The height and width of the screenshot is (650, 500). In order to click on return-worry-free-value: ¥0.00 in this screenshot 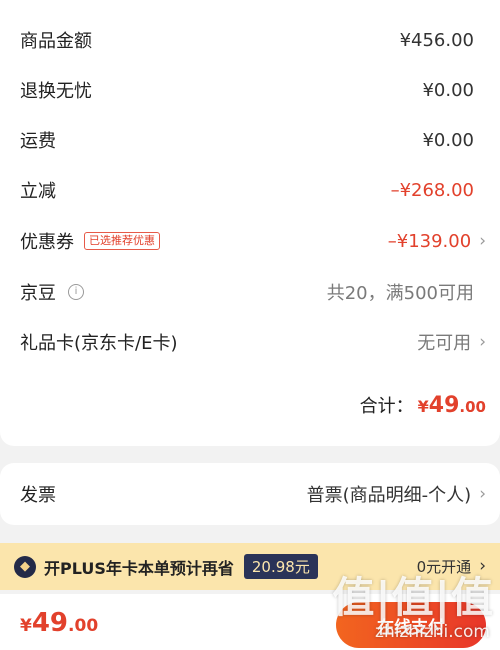, I will do `click(448, 90)`.